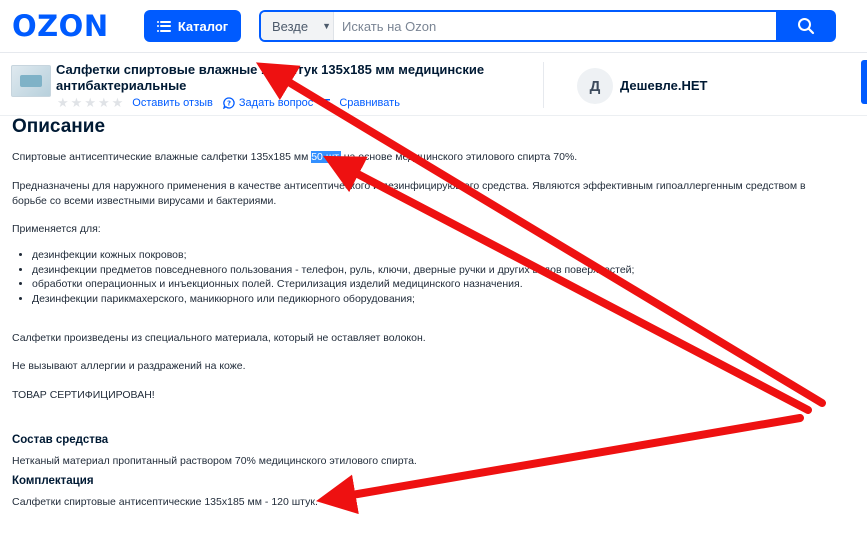  I want to click on ask-question-link: ? Задать вопрос, so click(268, 103).